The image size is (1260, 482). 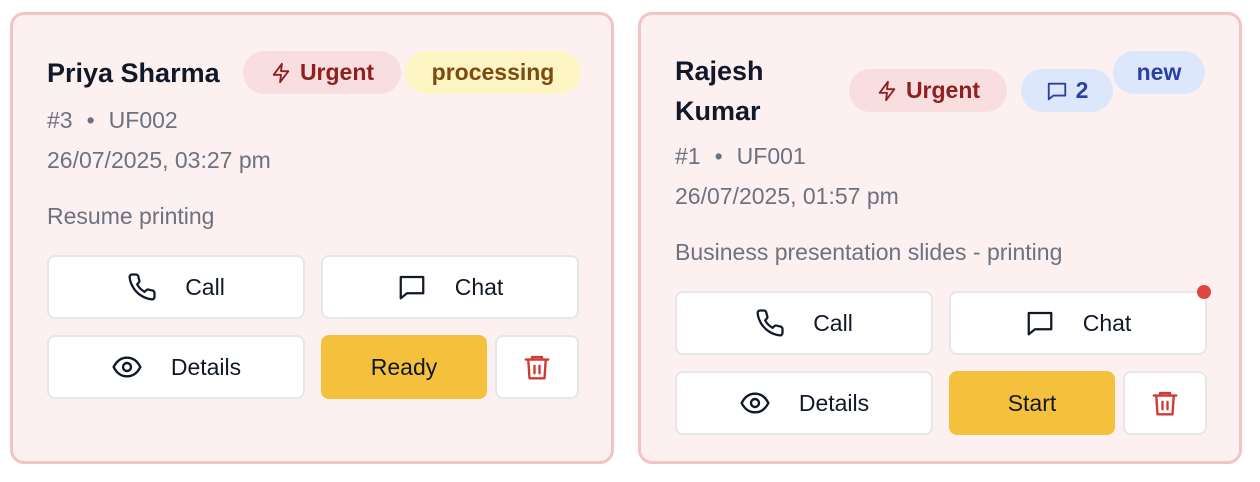 I want to click on customer-id: UF002, so click(x=143, y=120).